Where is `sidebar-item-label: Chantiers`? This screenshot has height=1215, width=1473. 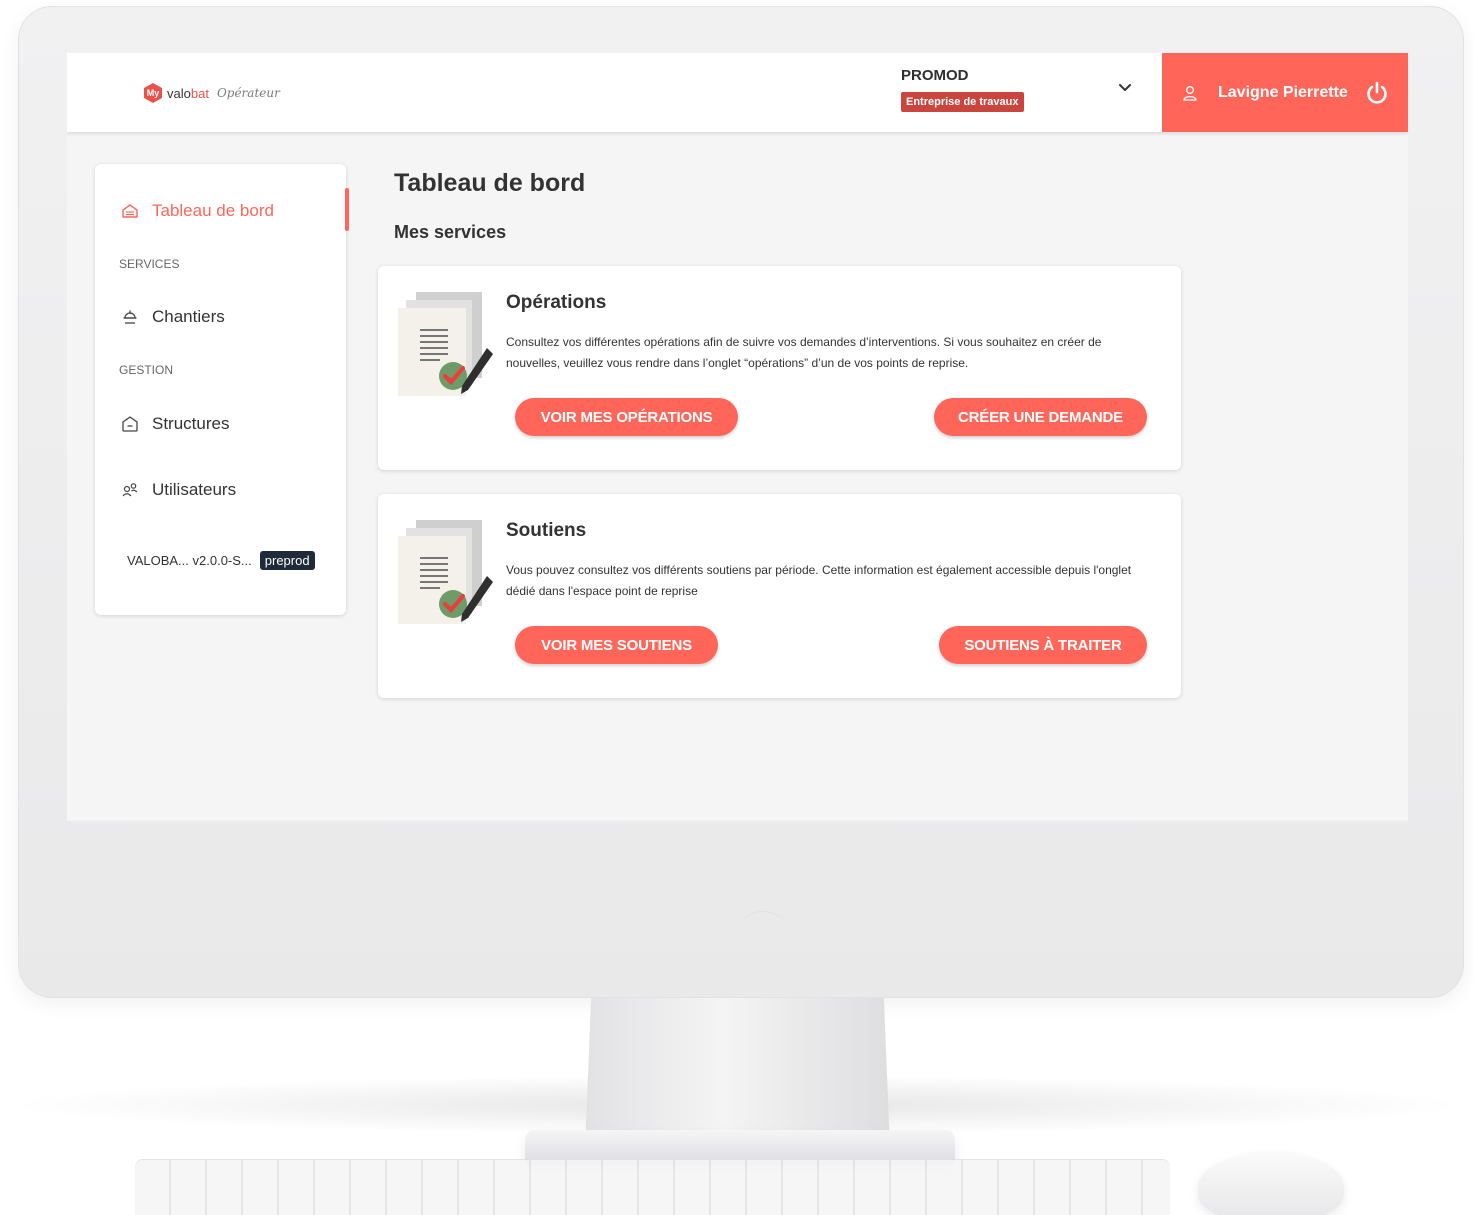
sidebar-item-label: Chantiers is located at coordinates (188, 316).